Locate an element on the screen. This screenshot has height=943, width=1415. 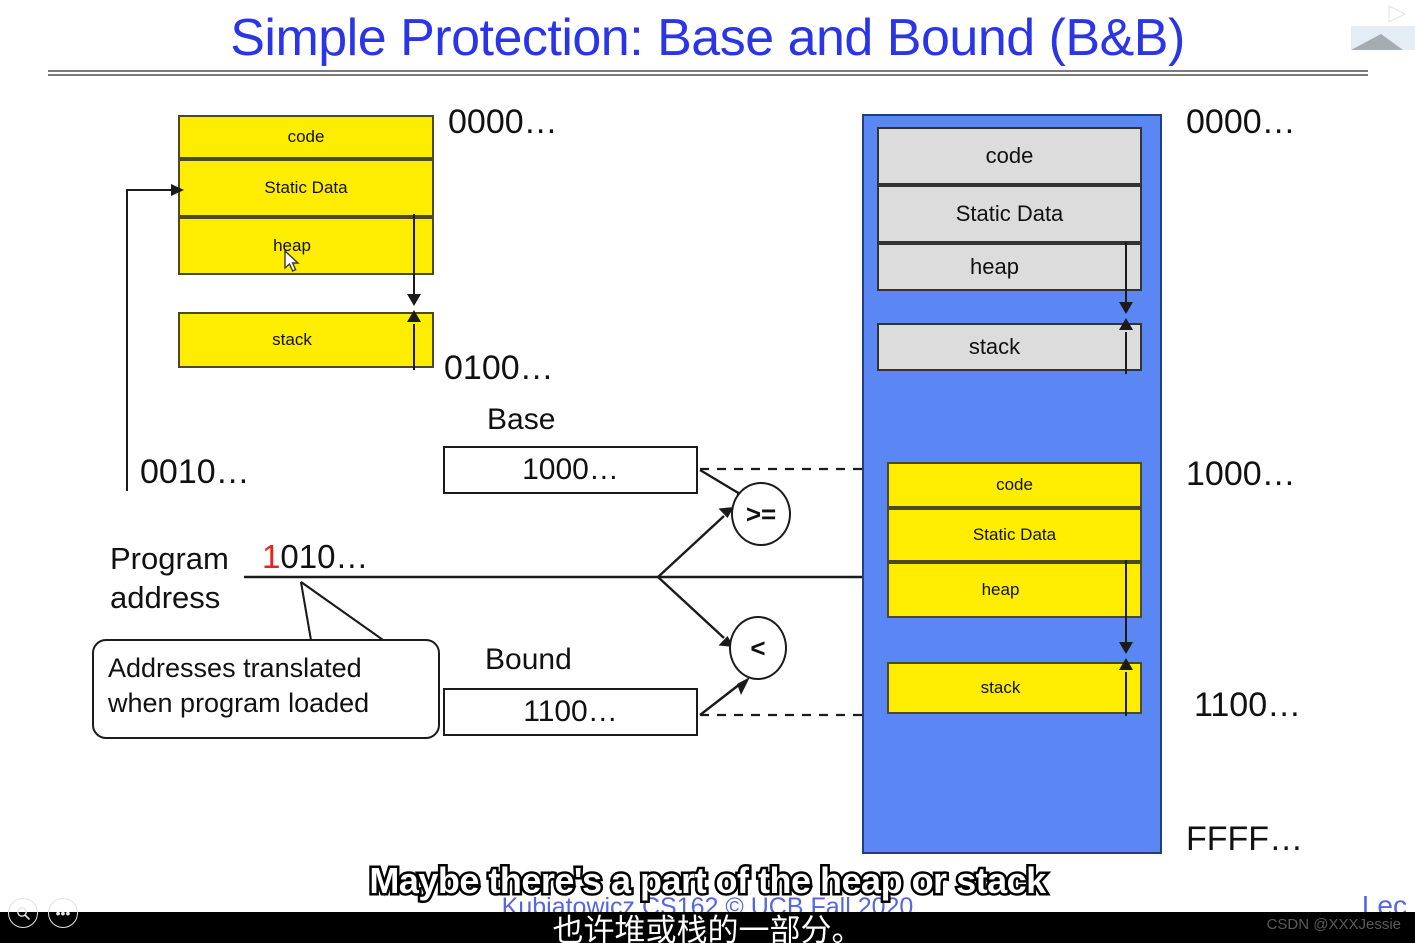
page-title: Simple Protection: Base and Bound (B&B) is located at coordinates (707, 38).